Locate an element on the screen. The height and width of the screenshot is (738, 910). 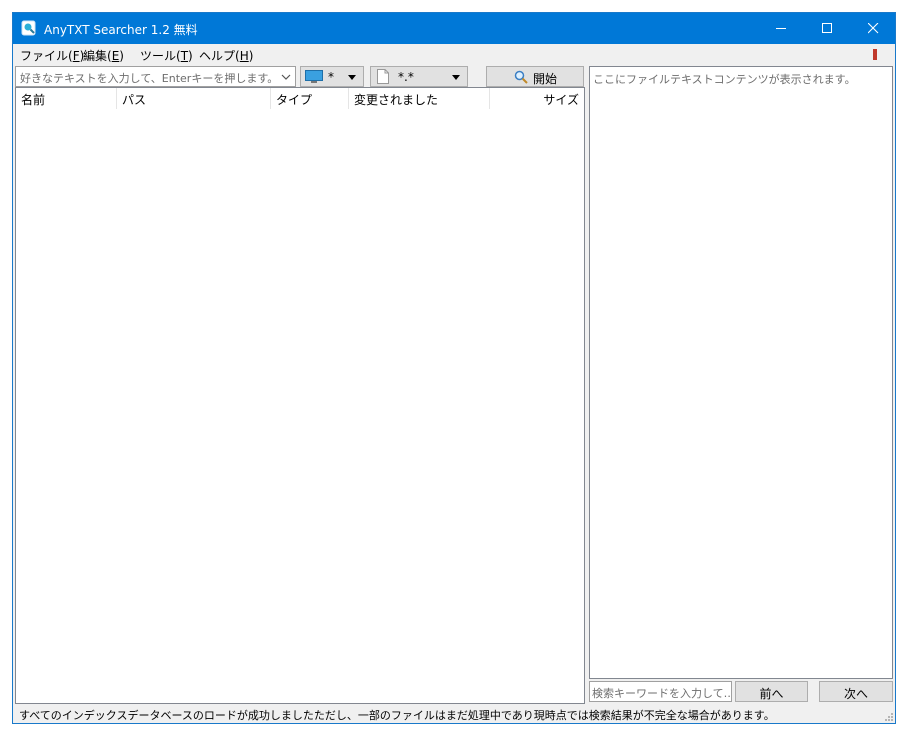
menu-file-accel: F is located at coordinates (76, 56).